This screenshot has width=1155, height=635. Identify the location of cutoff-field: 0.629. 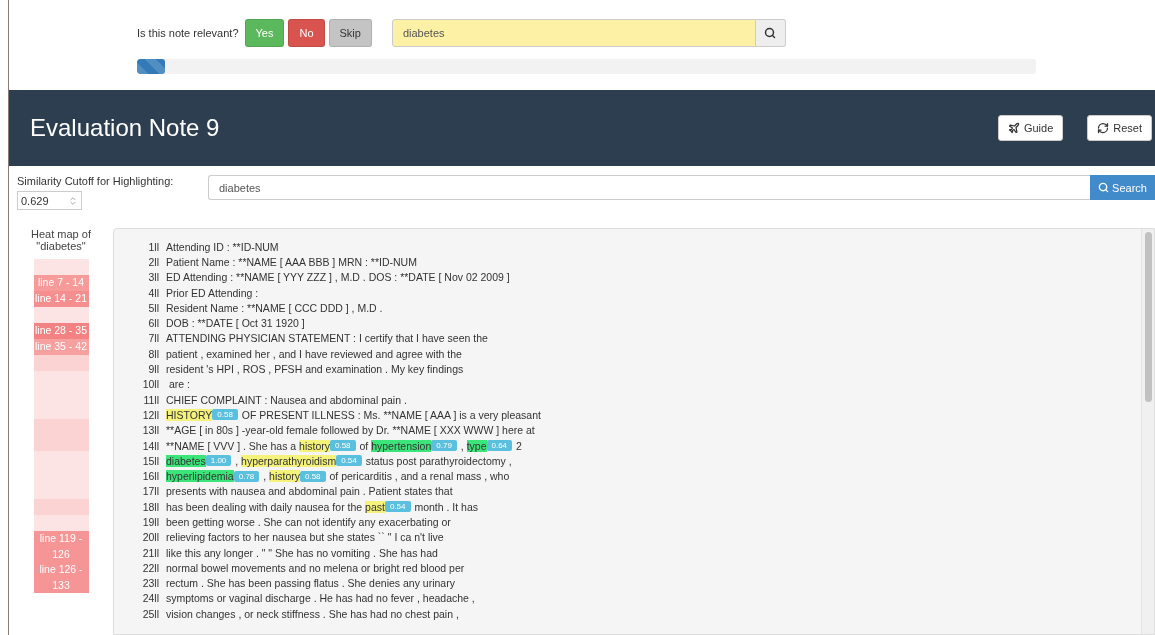
(49, 200).